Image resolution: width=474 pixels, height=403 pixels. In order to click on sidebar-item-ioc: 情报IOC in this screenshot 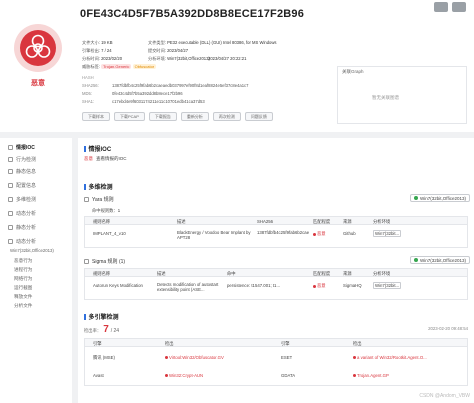, I will do `click(21, 147)`.